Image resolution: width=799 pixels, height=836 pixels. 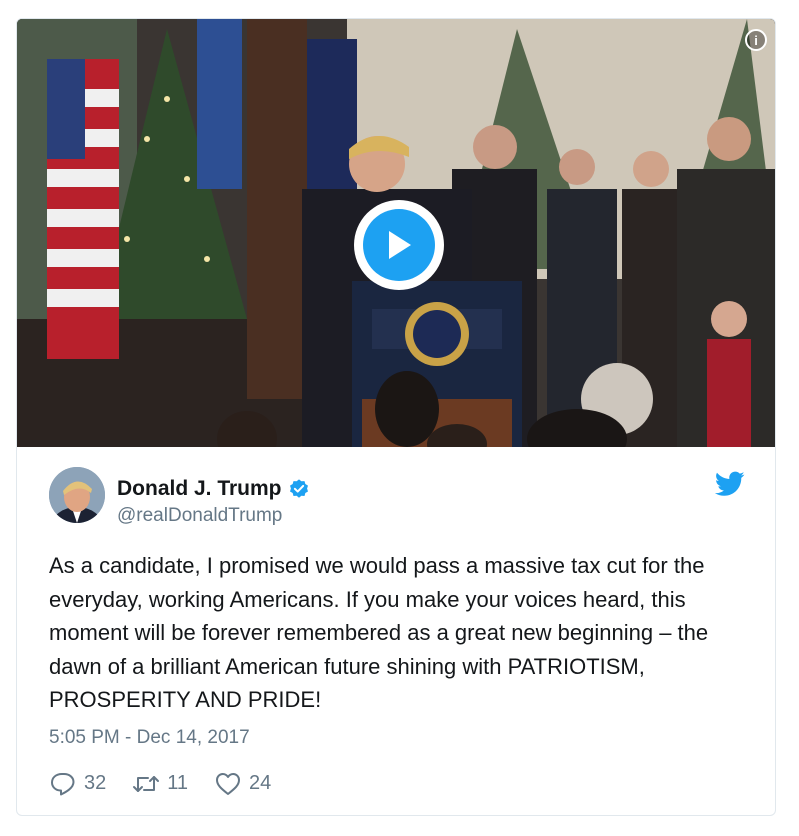 What do you see at coordinates (199, 489) in the screenshot?
I see `author-name: Donald J. Trump` at bounding box center [199, 489].